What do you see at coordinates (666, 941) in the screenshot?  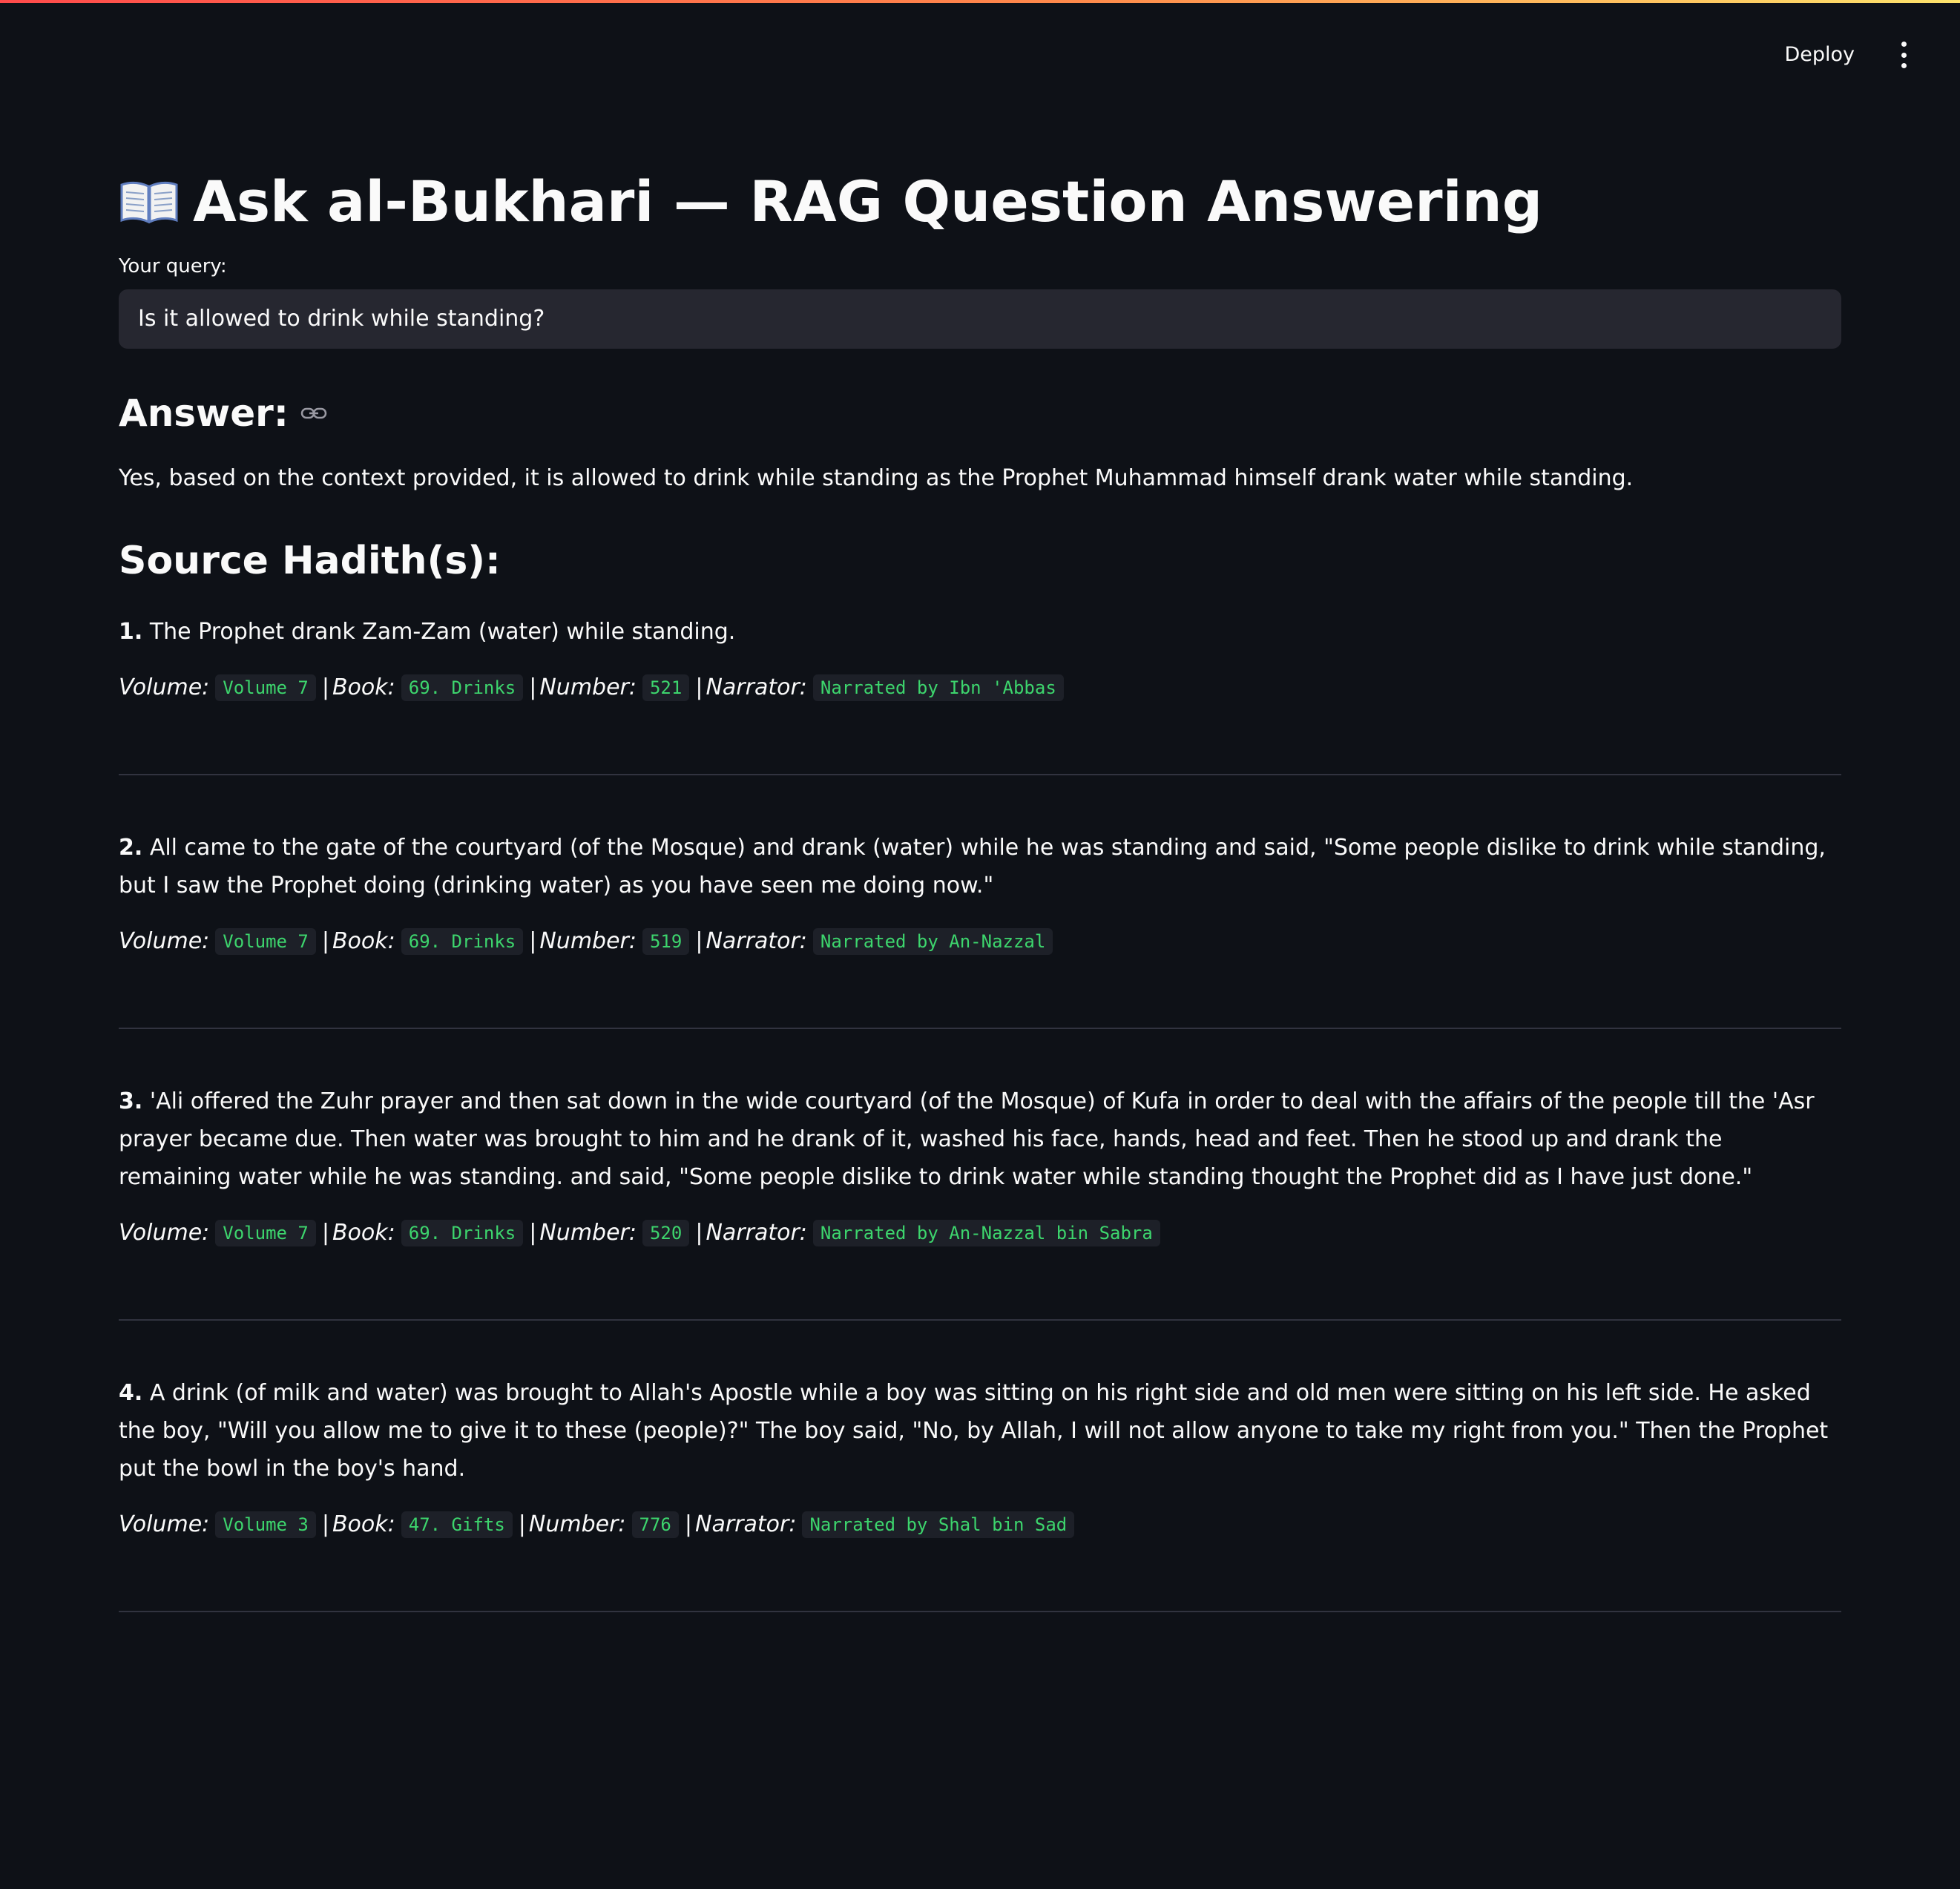 I see `number-value: 519` at bounding box center [666, 941].